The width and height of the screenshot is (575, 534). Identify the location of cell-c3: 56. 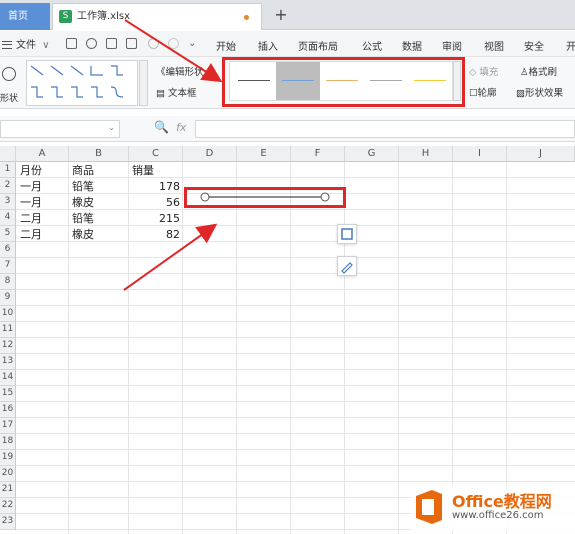
(154, 202).